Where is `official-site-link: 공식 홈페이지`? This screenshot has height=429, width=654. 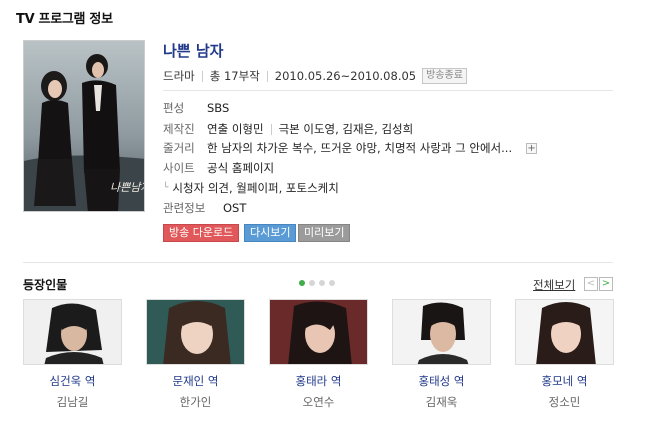 official-site-link: 공식 홈페이지 is located at coordinates (240, 168).